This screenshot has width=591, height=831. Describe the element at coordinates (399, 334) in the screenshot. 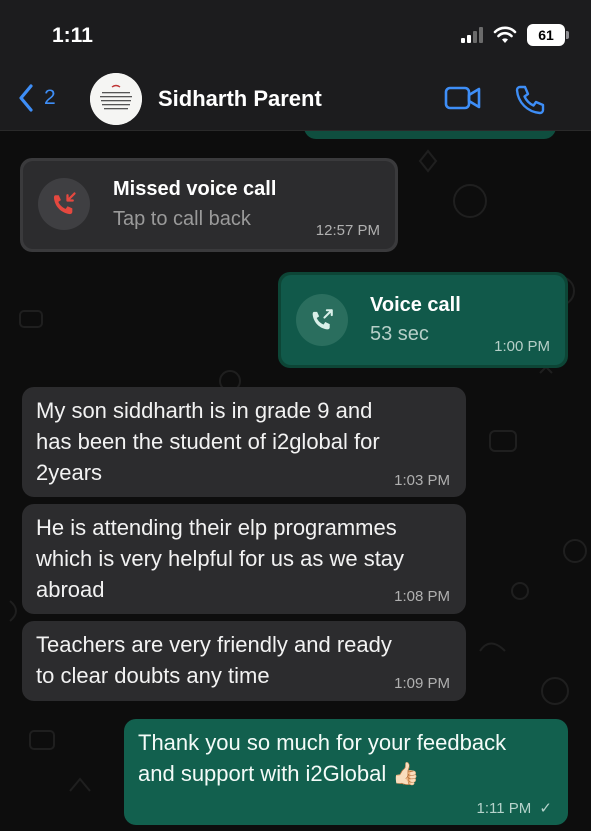

I see `voice-call-duration: 53 sec` at that location.